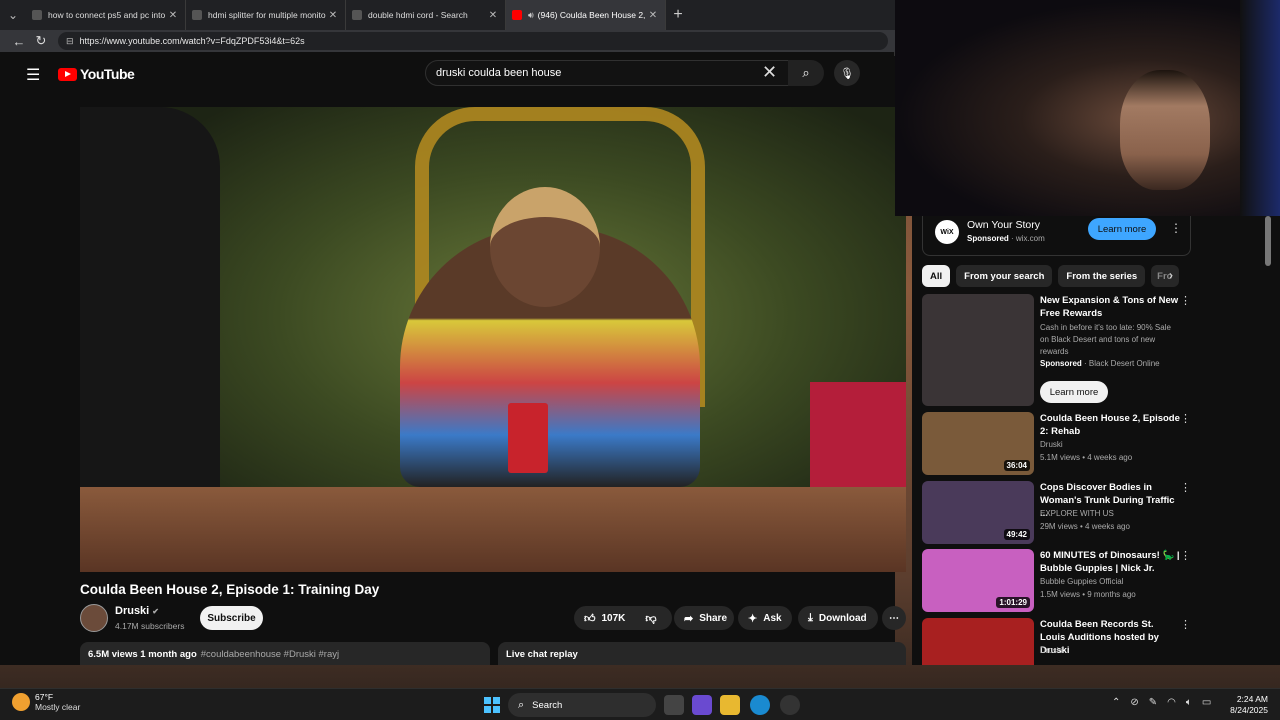 This screenshot has height=720, width=1280. I want to click on back-icon: ←, so click(19, 41).